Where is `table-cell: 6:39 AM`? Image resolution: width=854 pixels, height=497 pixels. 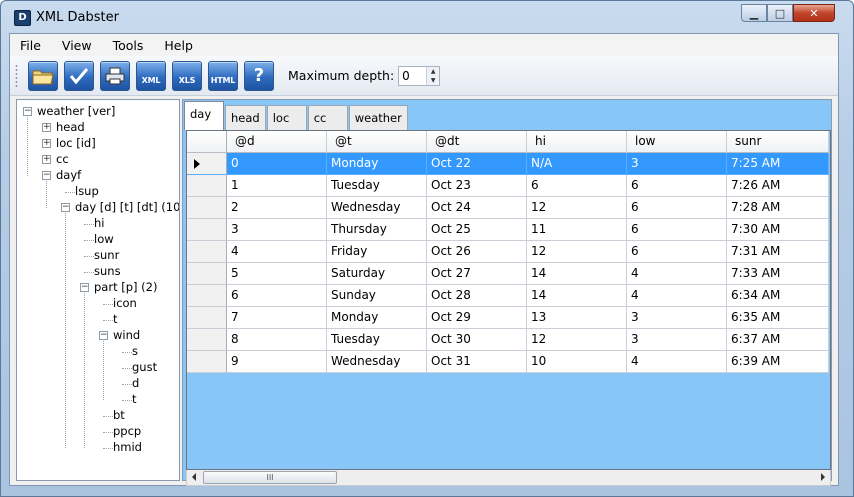 table-cell: 6:39 AM is located at coordinates (778, 362).